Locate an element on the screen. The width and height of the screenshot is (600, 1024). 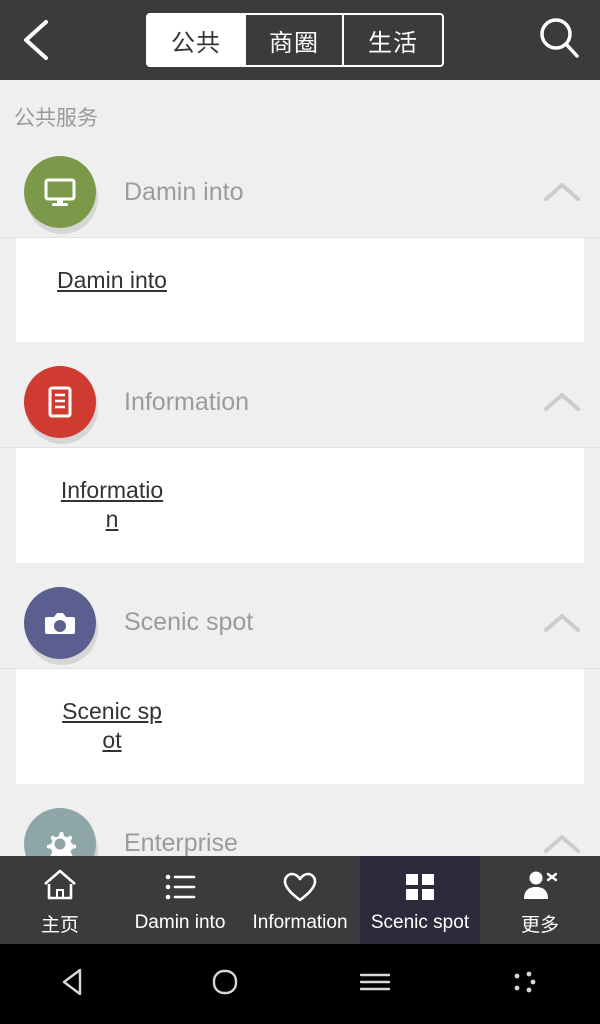
heart-icon is located at coordinates (300, 887).